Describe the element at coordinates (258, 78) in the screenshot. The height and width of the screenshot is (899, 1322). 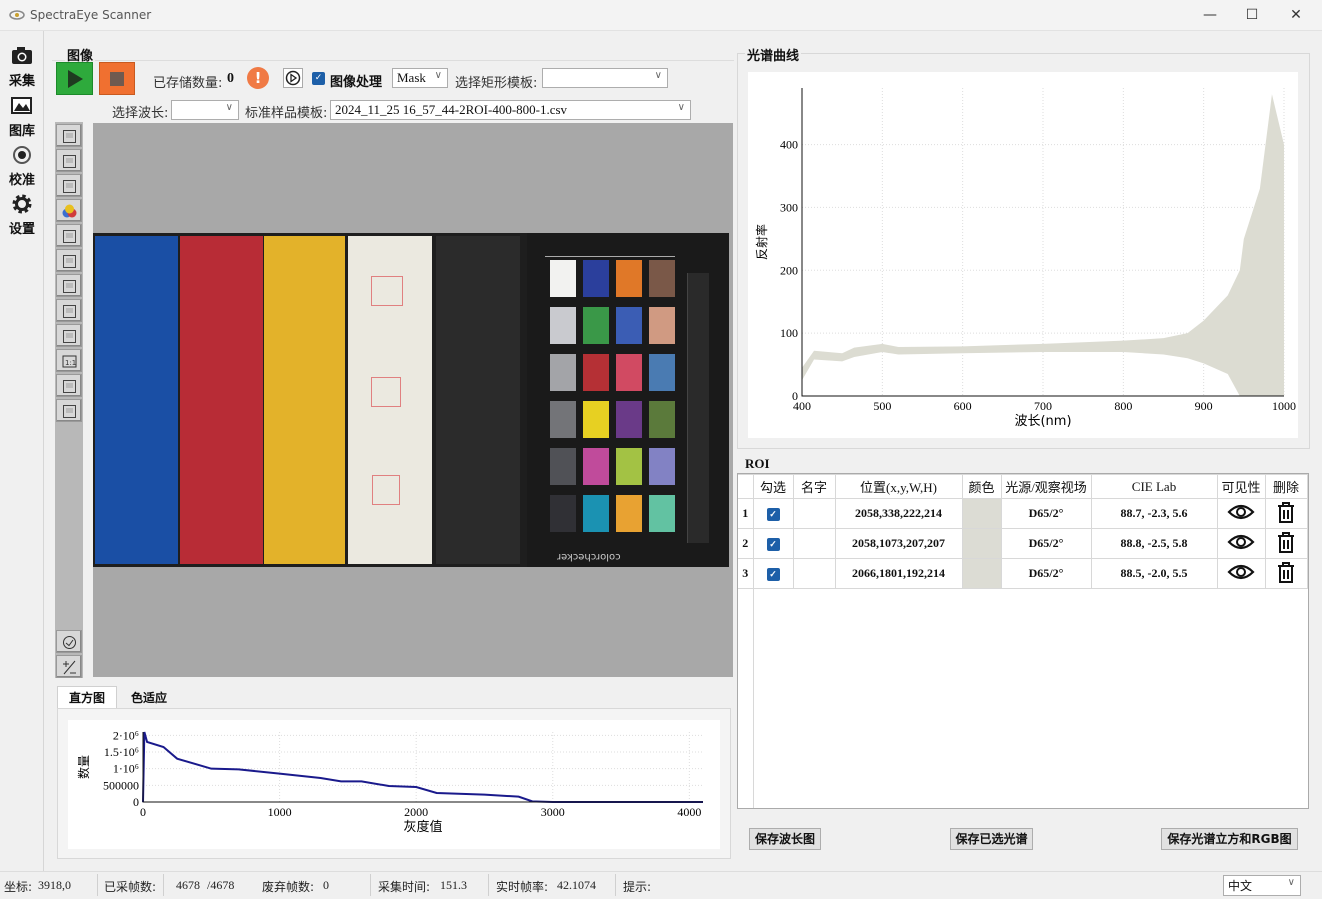
I see `alert-icon: !` at that location.